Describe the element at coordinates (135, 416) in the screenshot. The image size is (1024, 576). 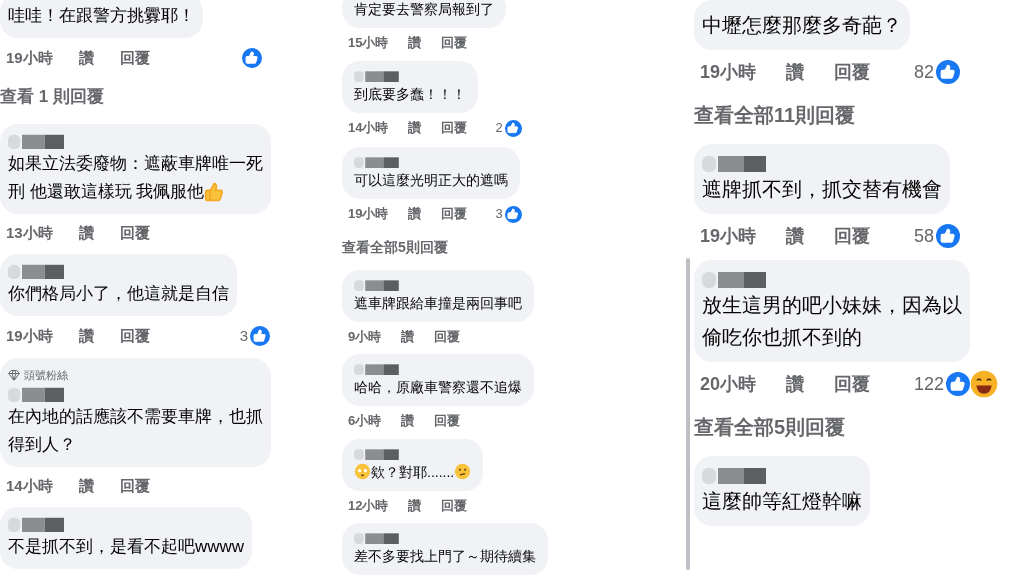
I see `comment-text: 在內地的話應該不需要車牌，也抓` at that location.